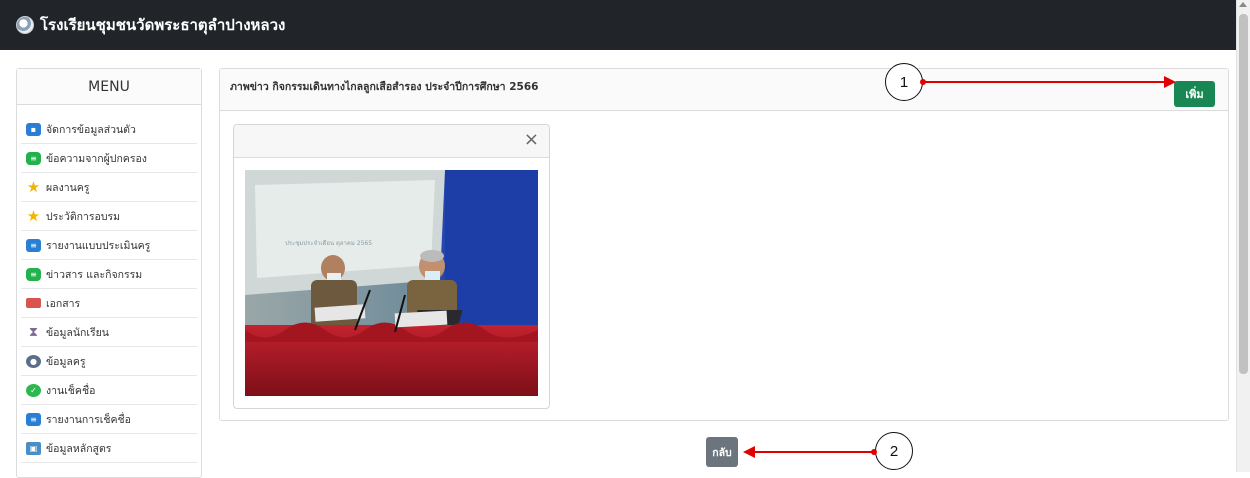 The height and width of the screenshot is (478, 1250). I want to click on menu-item-students: ⧗ ข้อมูลนักเรียน, so click(109, 332).